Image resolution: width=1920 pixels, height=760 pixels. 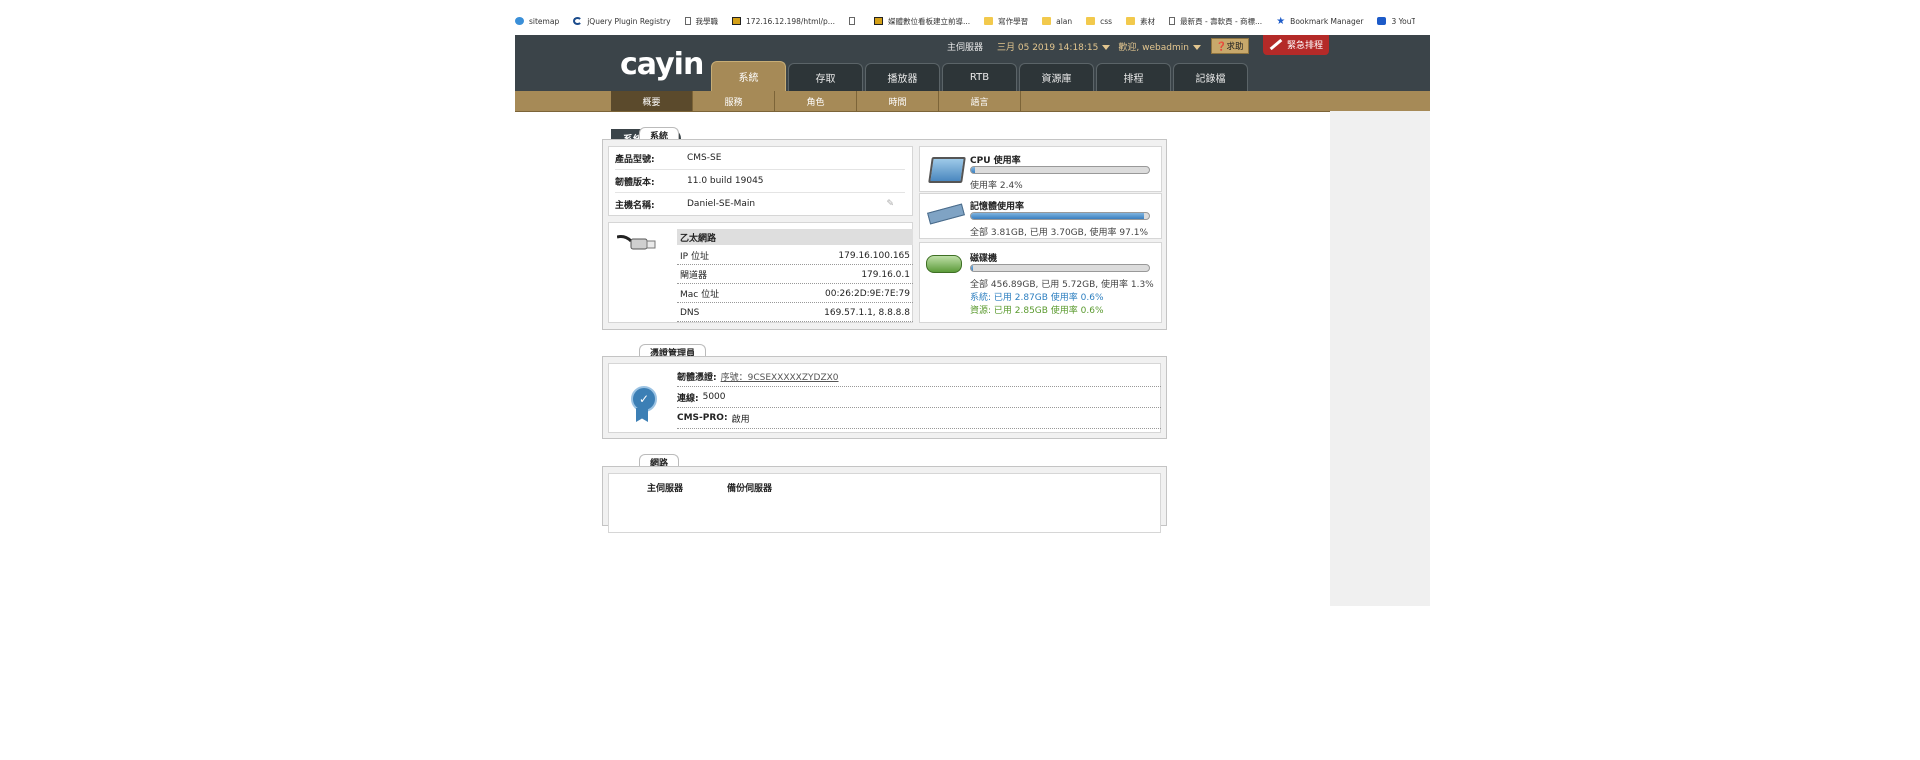 What do you see at coordinates (1054, 46) in the screenshot?
I see `datetime-dropdown: 三月 05 2019 14:18:15` at bounding box center [1054, 46].